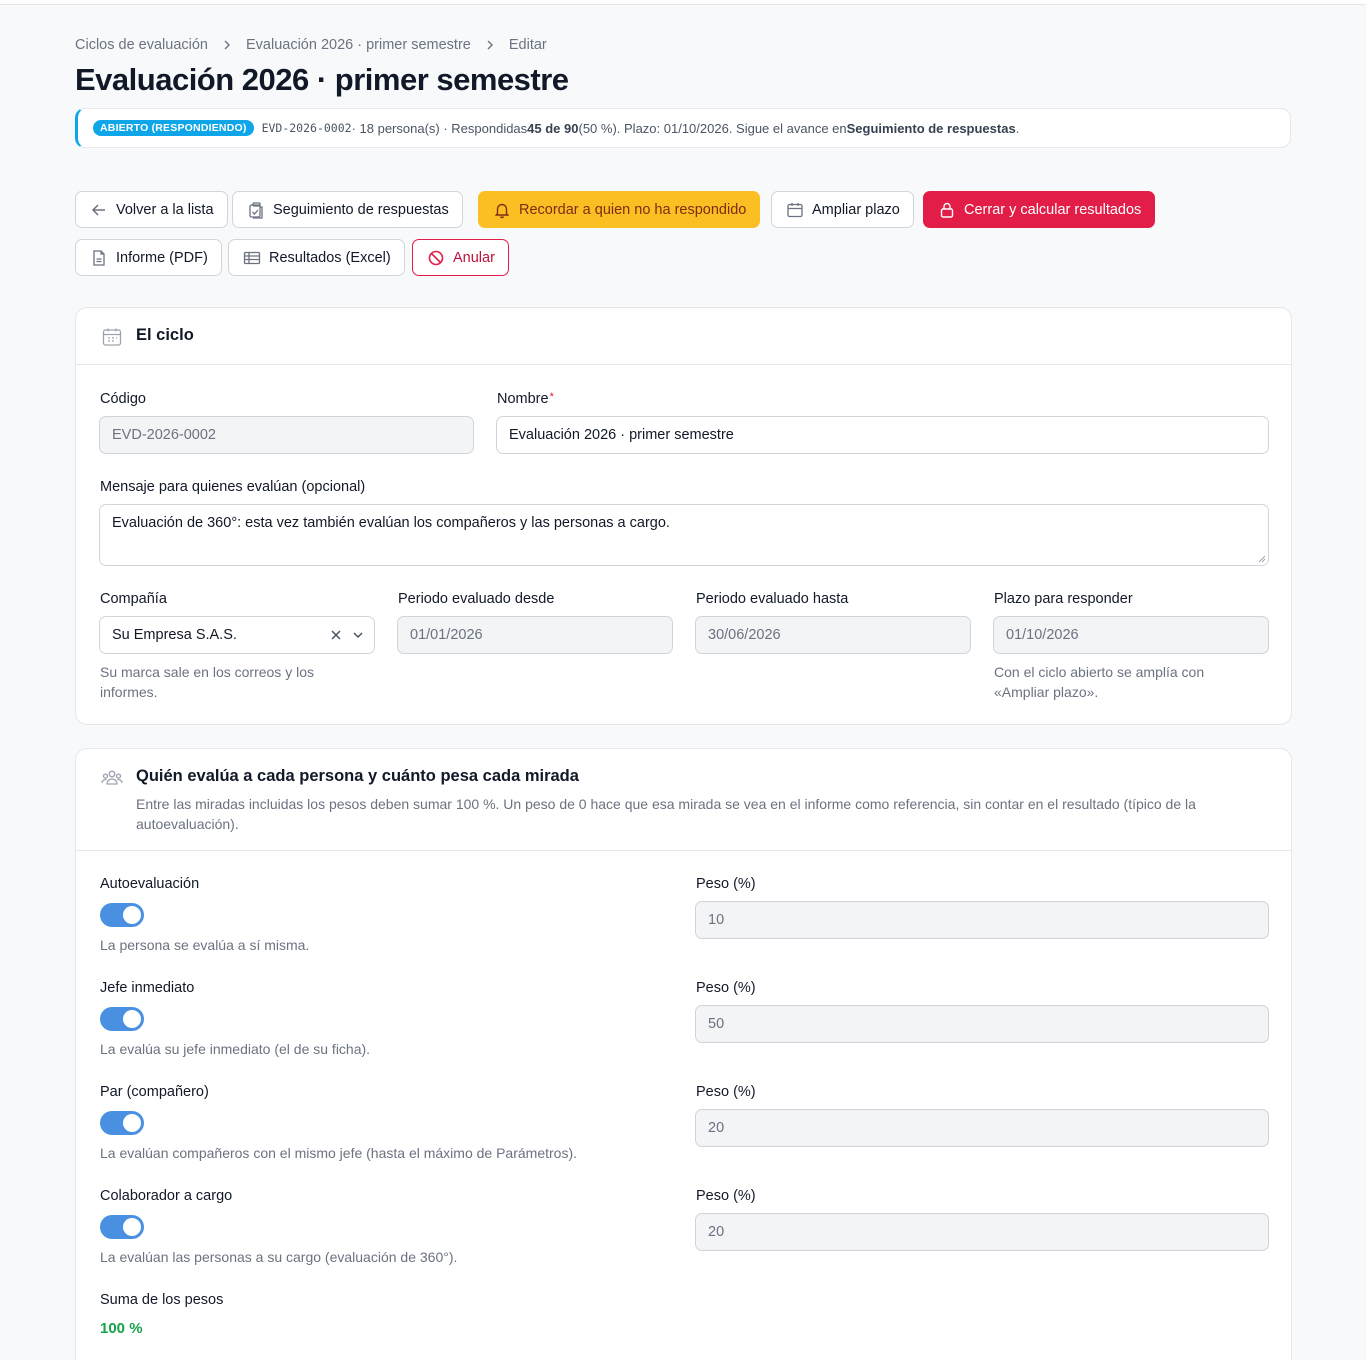 This screenshot has height=1360, width=1366. What do you see at coordinates (476, 599) in the screenshot?
I see `period-from-label: Periodo evaluado desde` at bounding box center [476, 599].